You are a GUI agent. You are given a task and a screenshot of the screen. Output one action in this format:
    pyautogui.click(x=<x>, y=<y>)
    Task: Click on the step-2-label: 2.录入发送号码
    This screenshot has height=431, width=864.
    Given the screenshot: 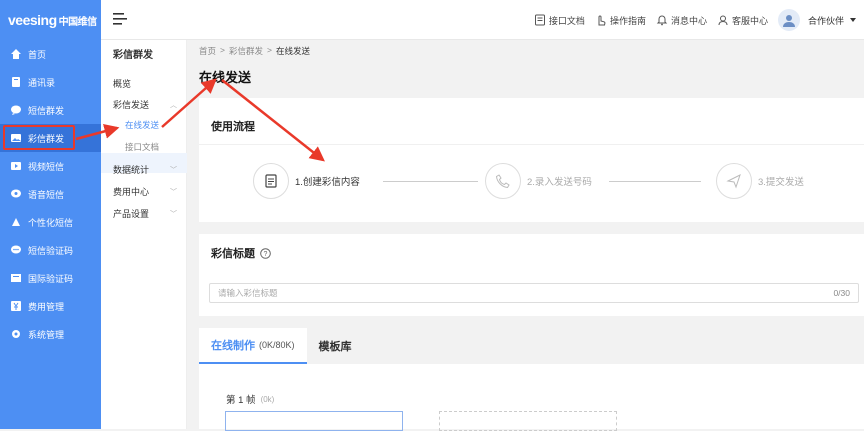 What is the action you would take?
    pyautogui.click(x=559, y=182)
    